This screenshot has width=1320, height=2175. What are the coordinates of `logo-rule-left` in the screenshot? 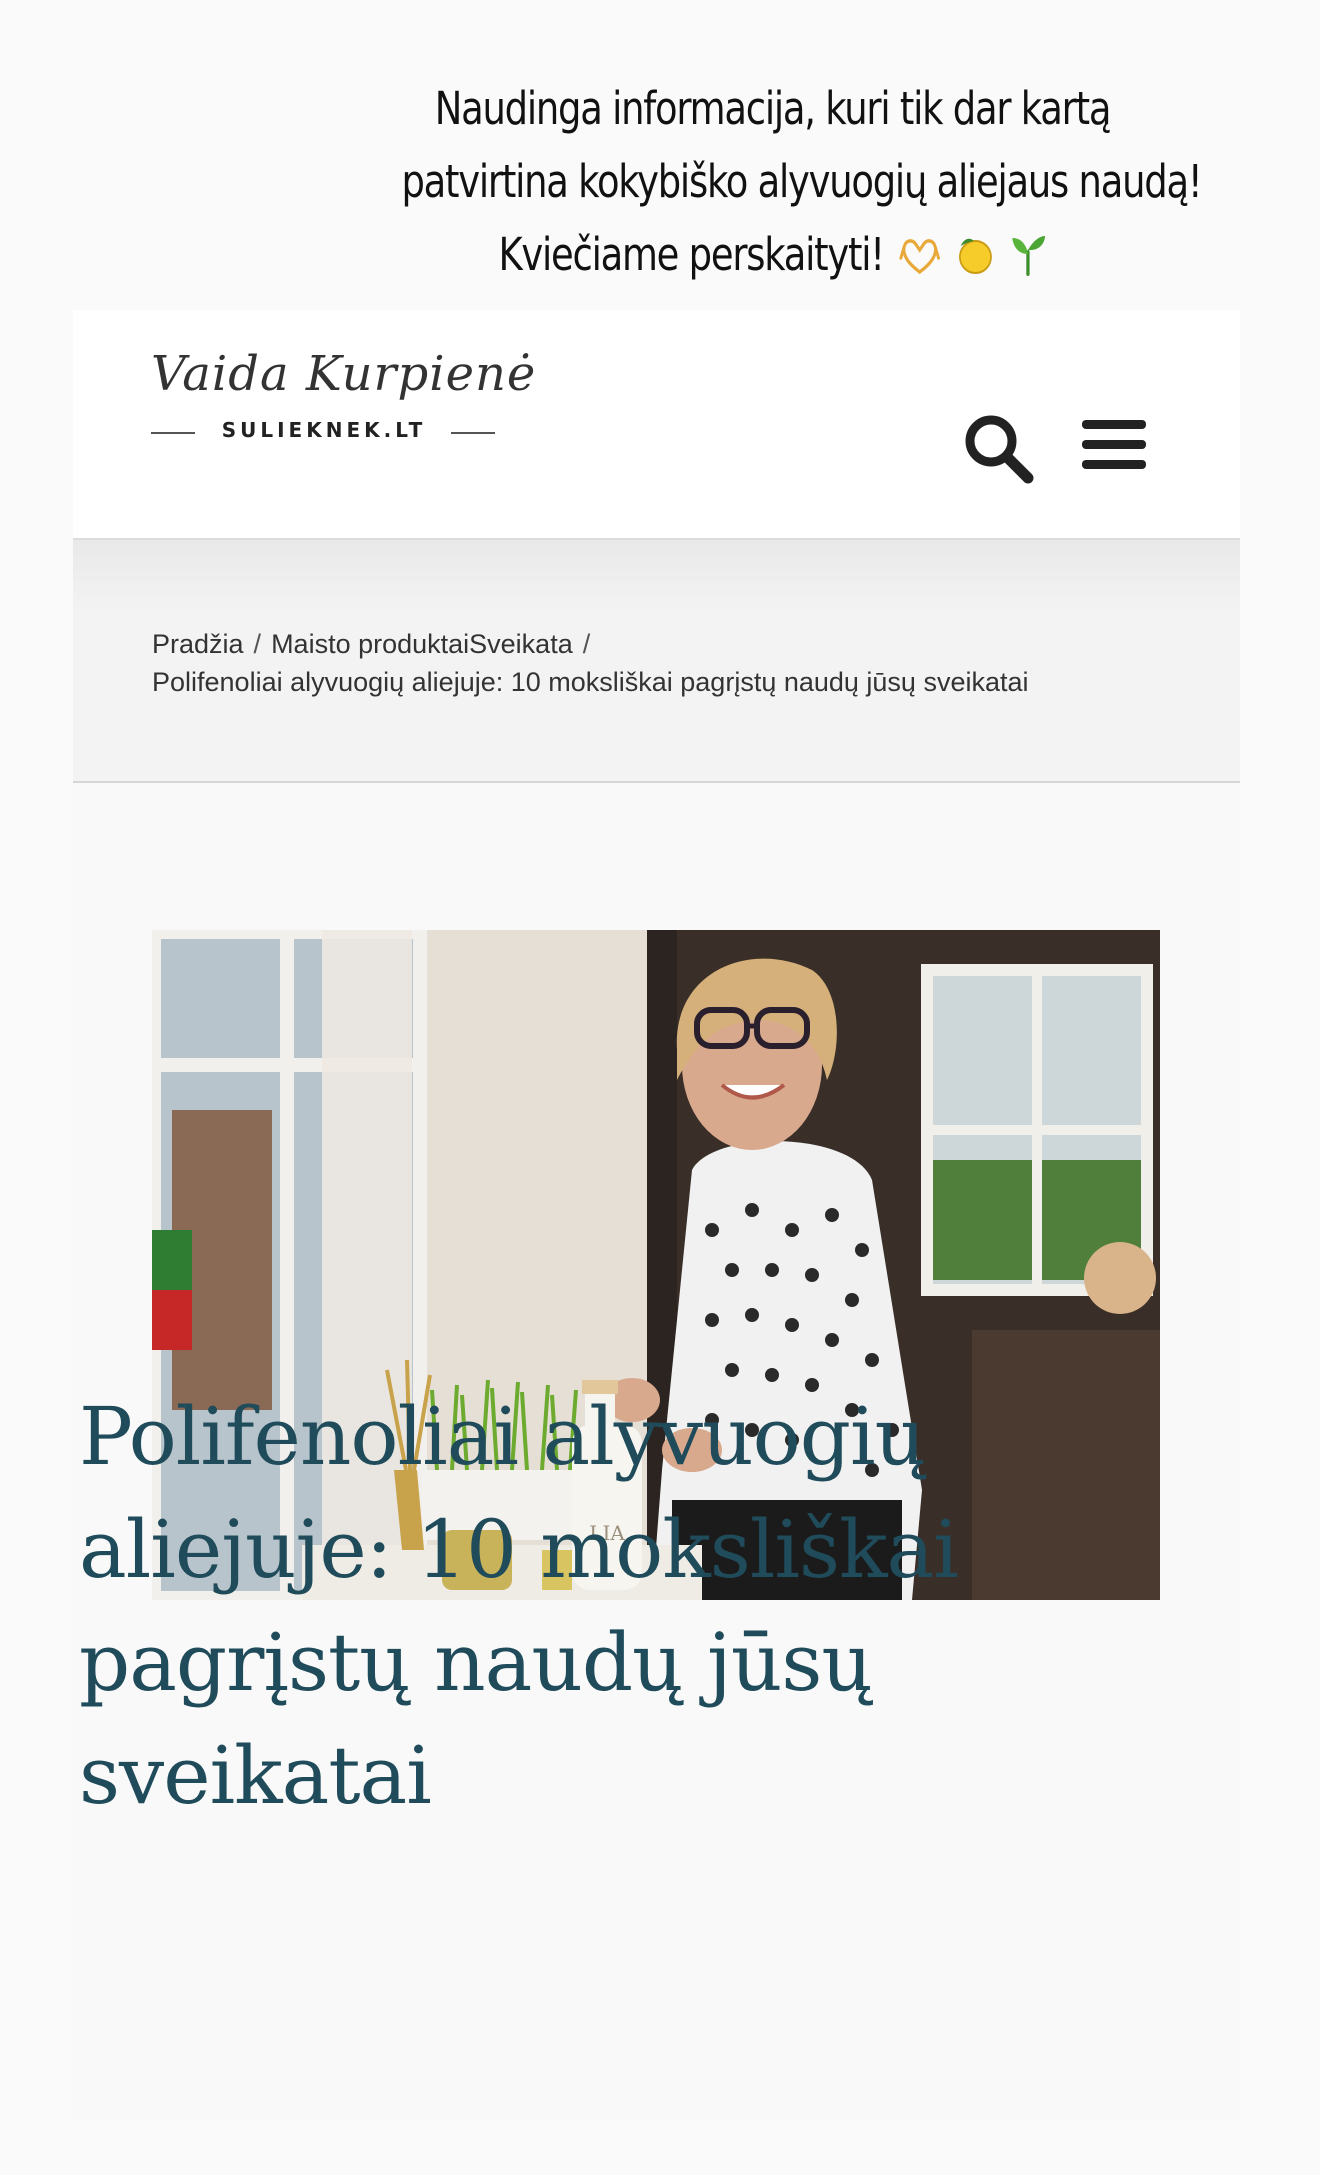 It's located at (173, 433).